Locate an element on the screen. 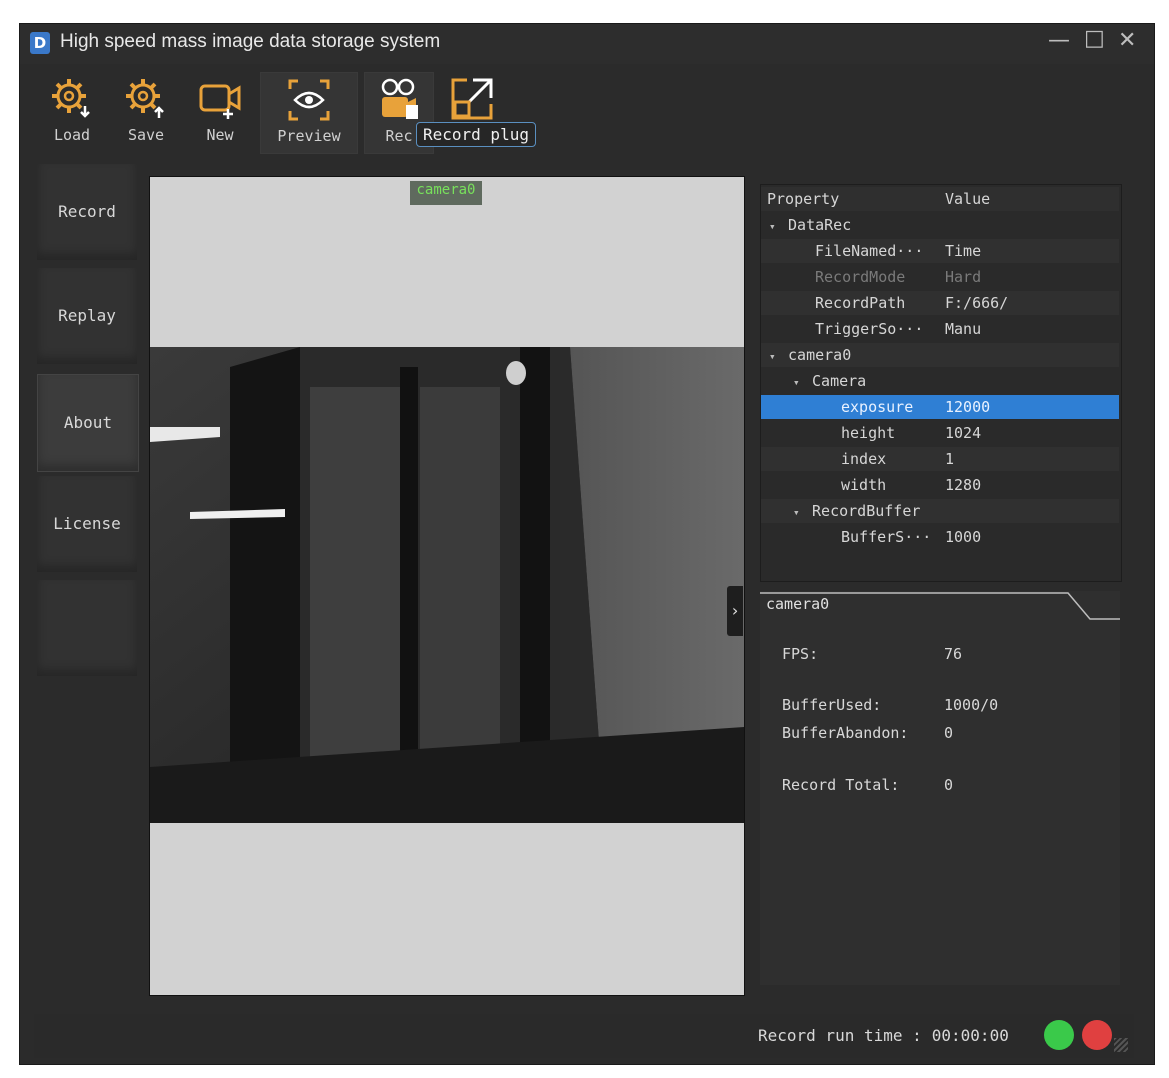 This screenshot has width=1169, height=1078. property-key: index is located at coordinates (864, 459).